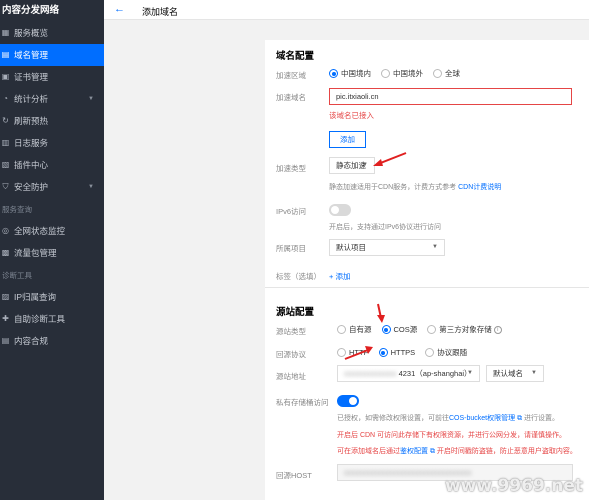 This screenshot has width=589, height=500. Describe the element at coordinates (294, 475) in the screenshot. I see `origin-host-label: 回源HOST` at that location.